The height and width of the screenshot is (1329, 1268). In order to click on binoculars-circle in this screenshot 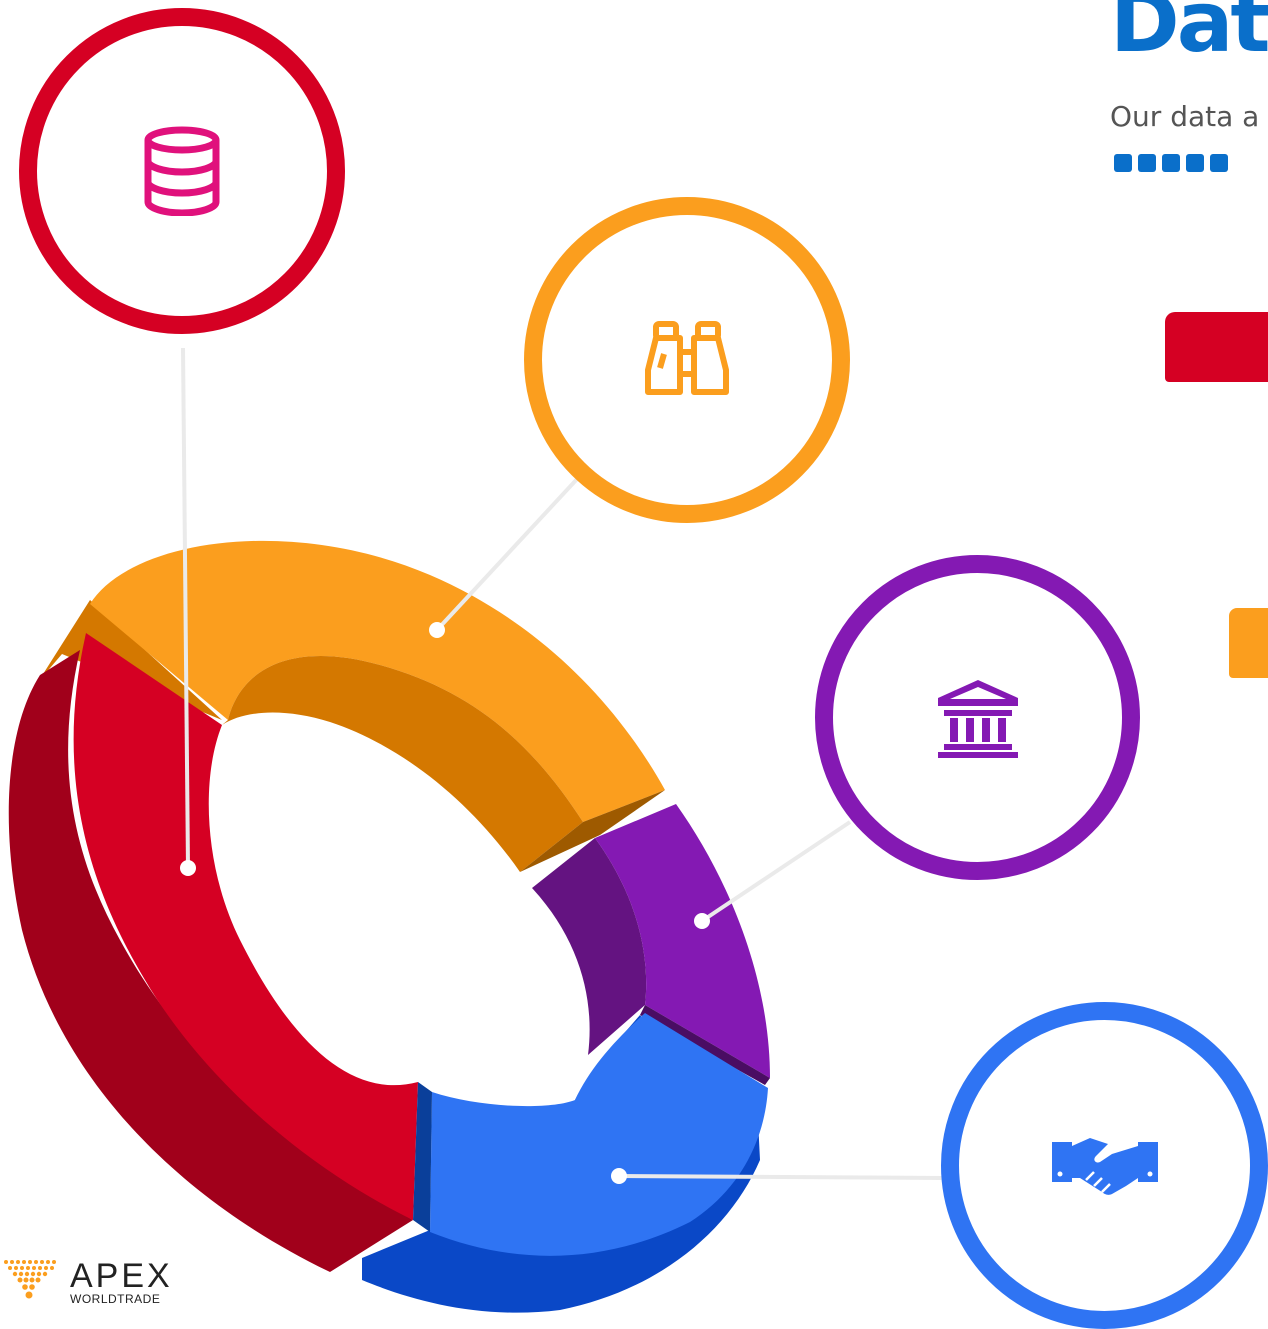, I will do `click(687, 360)`.